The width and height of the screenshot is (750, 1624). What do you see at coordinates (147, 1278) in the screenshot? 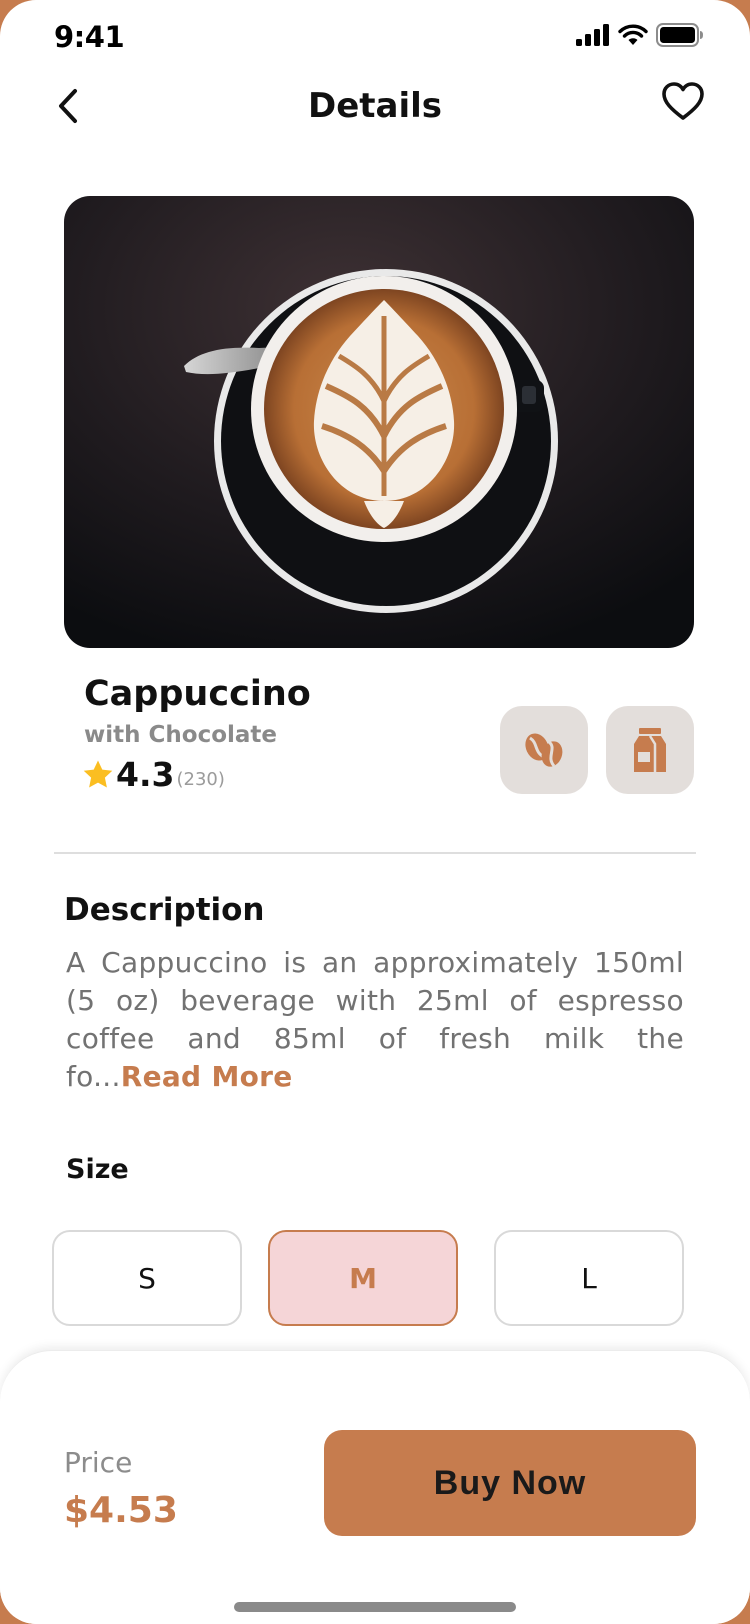
I see `size-option-s: S` at bounding box center [147, 1278].